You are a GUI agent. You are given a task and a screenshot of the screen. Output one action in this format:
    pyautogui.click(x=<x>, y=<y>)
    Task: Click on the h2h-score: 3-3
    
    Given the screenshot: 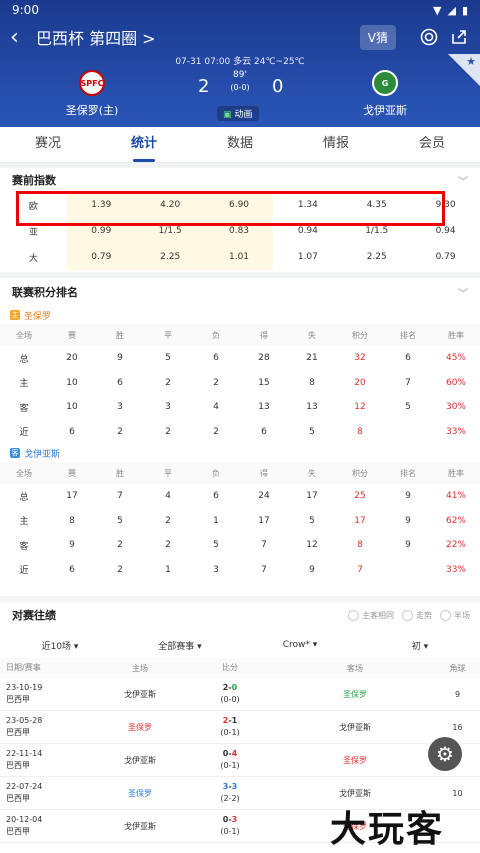 What is the action you would take?
    pyautogui.click(x=230, y=786)
    